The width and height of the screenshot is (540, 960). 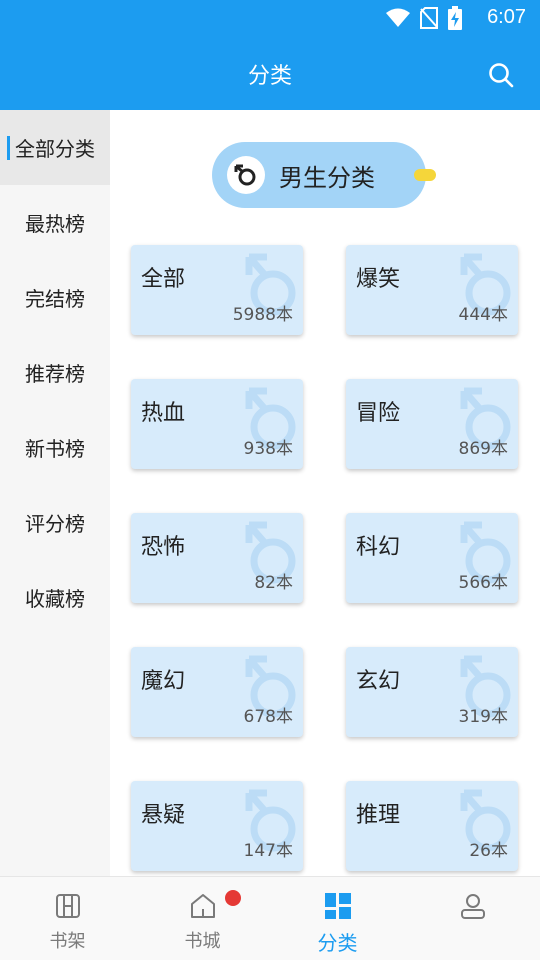 What do you see at coordinates (472, 906) in the screenshot?
I see `profile-icon` at bounding box center [472, 906].